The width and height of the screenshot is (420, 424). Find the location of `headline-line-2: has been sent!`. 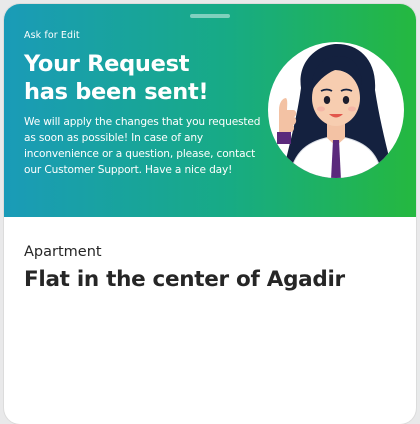

headline-line-2: has been sent! is located at coordinates (116, 92).